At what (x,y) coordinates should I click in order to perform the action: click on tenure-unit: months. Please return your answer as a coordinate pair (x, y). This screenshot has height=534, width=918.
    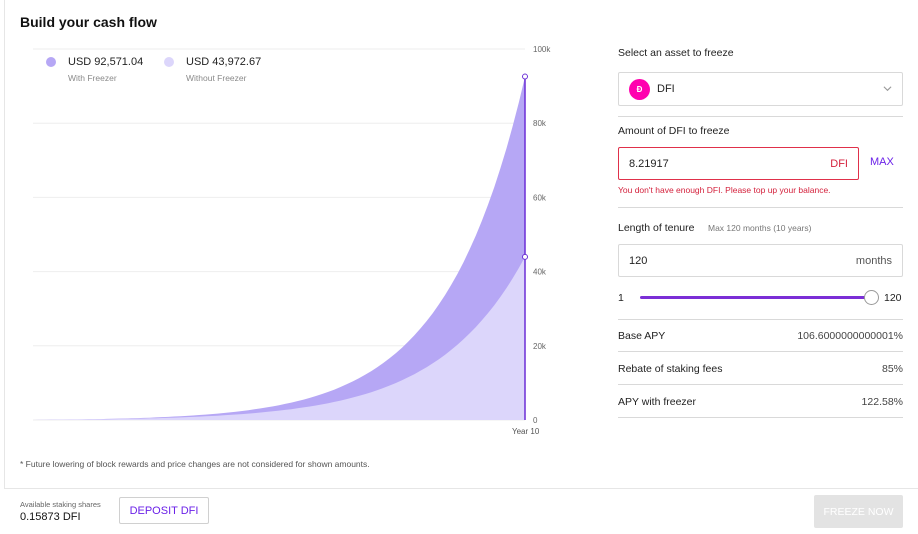
    Looking at the image, I should click on (873, 261).